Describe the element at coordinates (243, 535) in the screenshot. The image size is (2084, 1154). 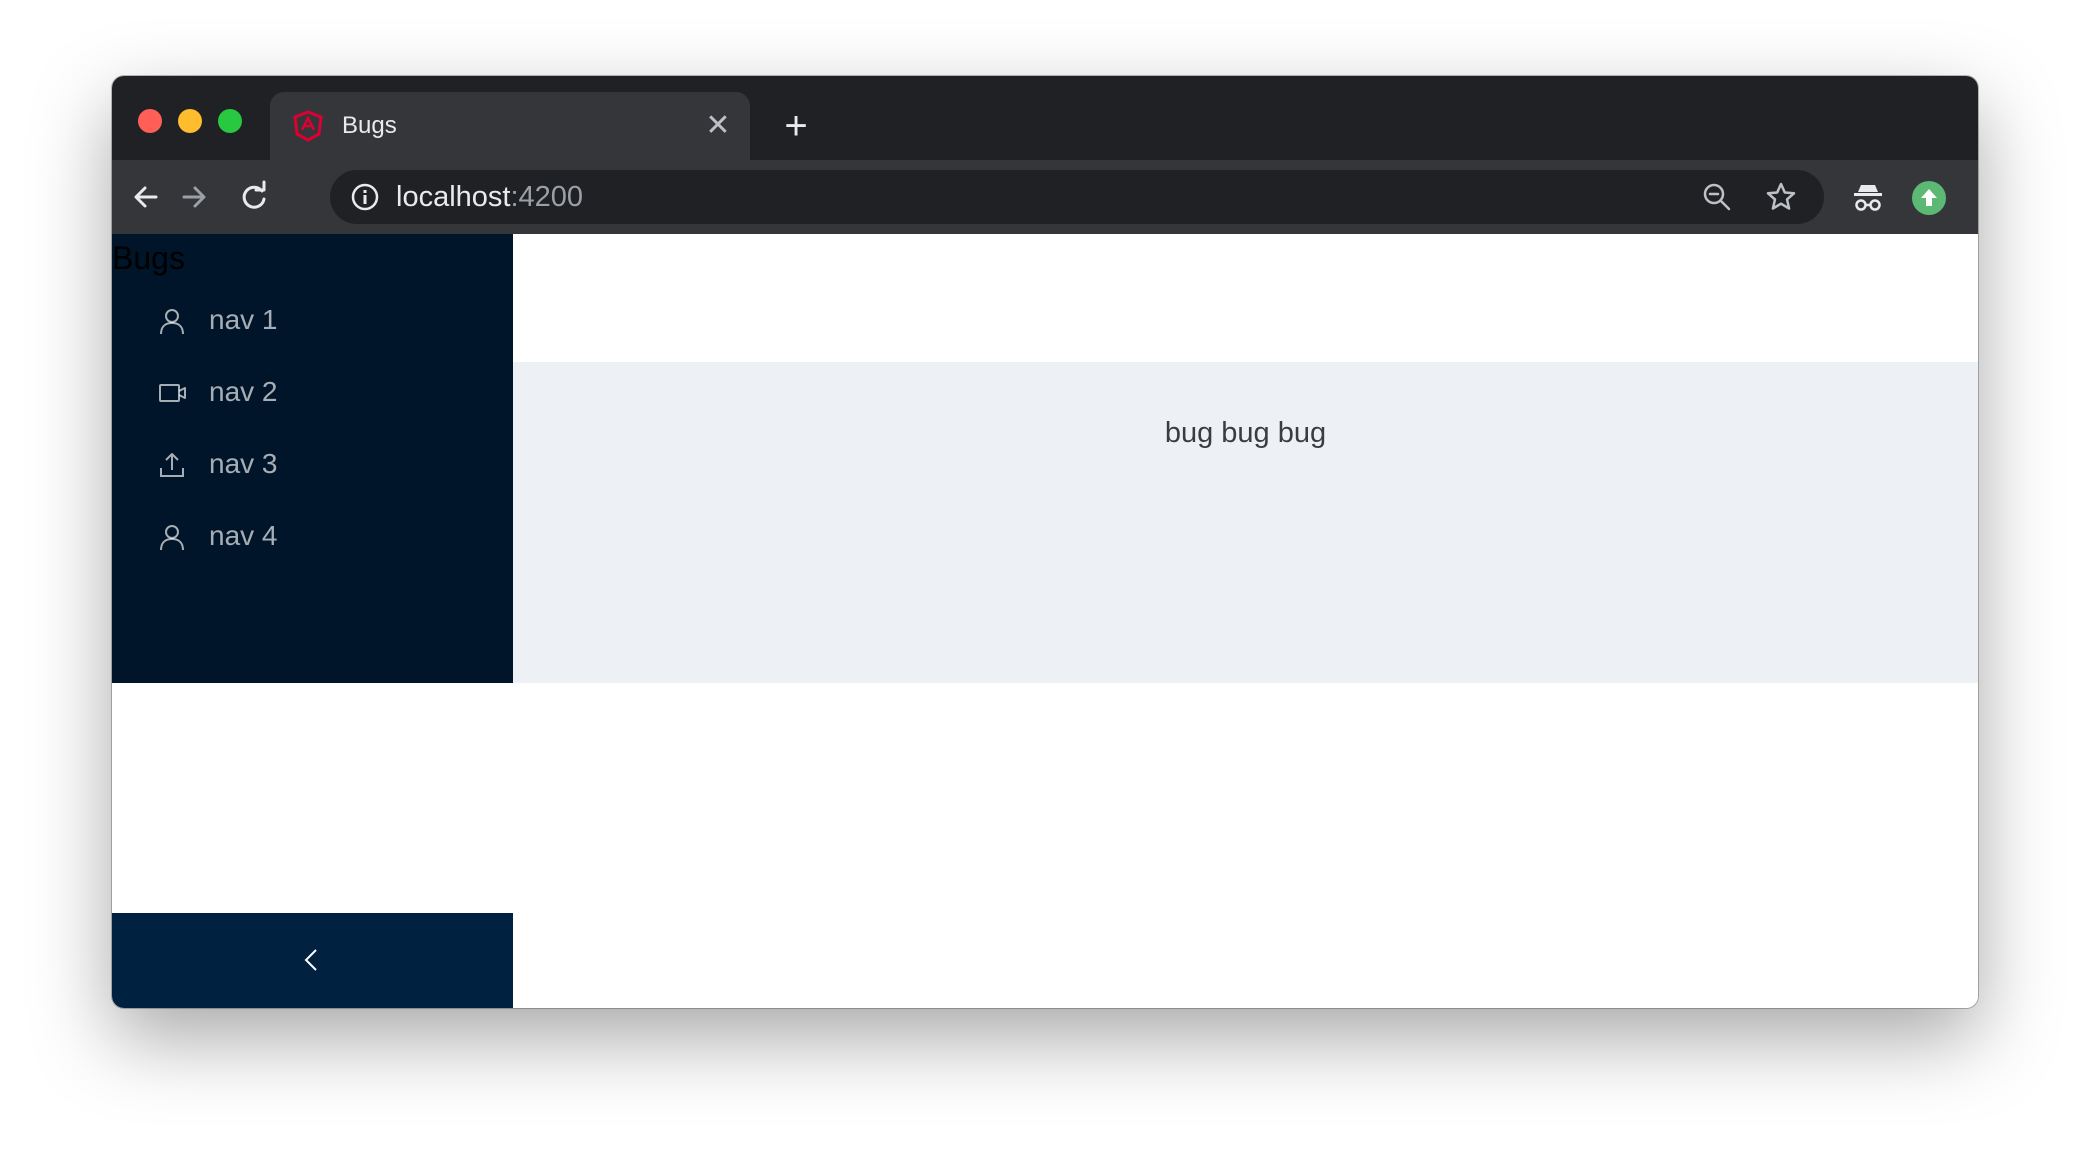
I see `sidebar-item-label: nav 4` at that location.